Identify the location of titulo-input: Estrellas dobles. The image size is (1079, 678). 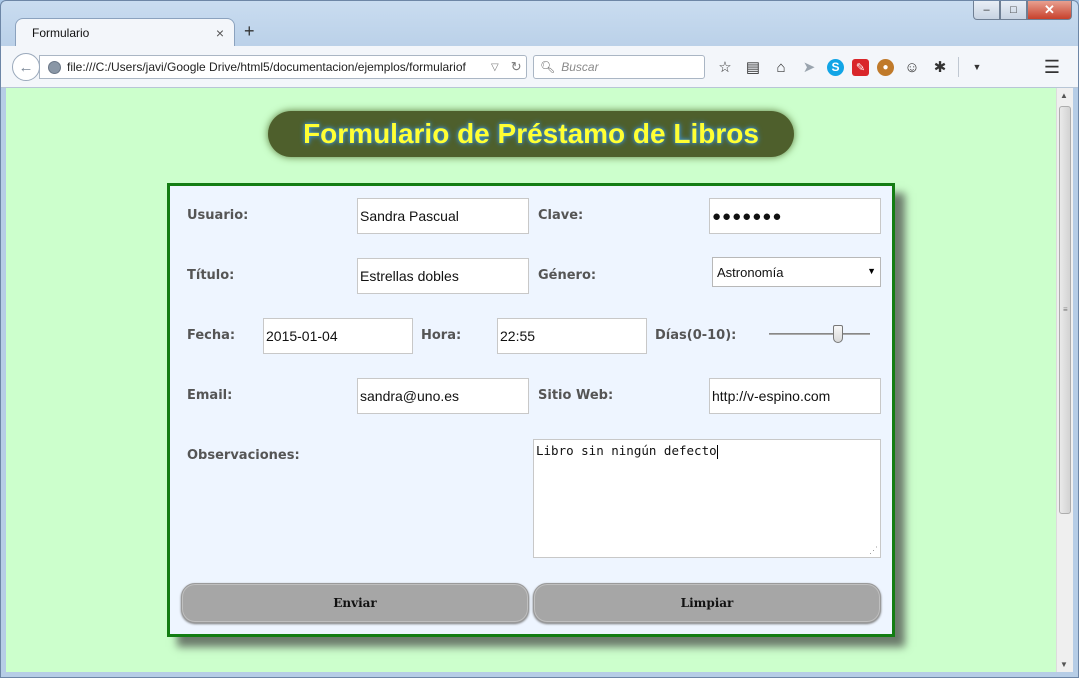
(443, 276).